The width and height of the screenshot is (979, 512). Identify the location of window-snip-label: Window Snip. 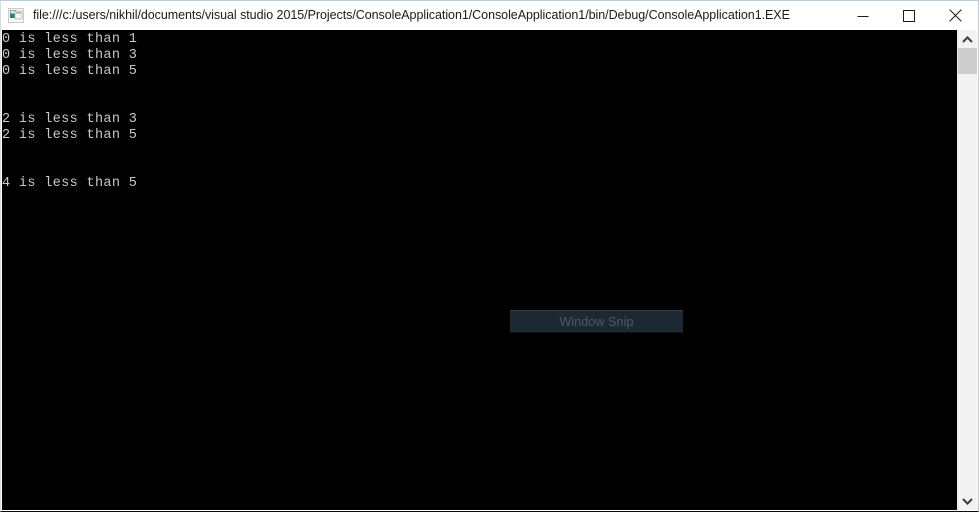
(596, 321).